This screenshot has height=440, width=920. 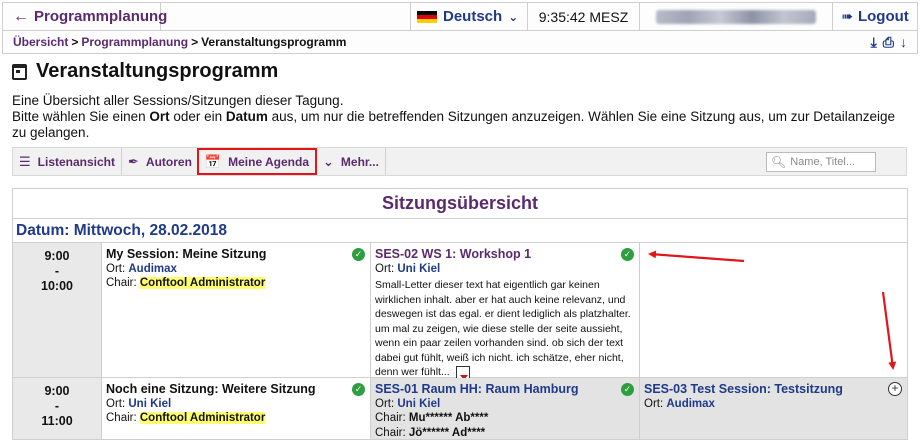 What do you see at coordinates (57, 391) in the screenshot?
I see `time-start: 9:00` at bounding box center [57, 391].